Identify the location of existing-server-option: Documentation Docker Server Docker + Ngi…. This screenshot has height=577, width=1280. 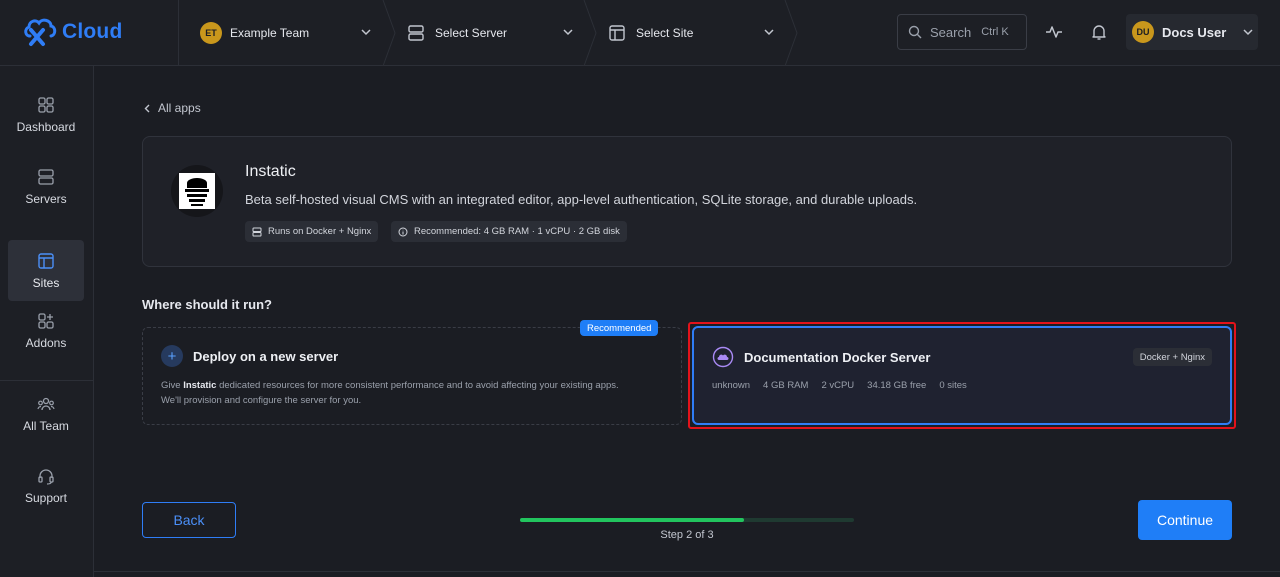
(962, 375).